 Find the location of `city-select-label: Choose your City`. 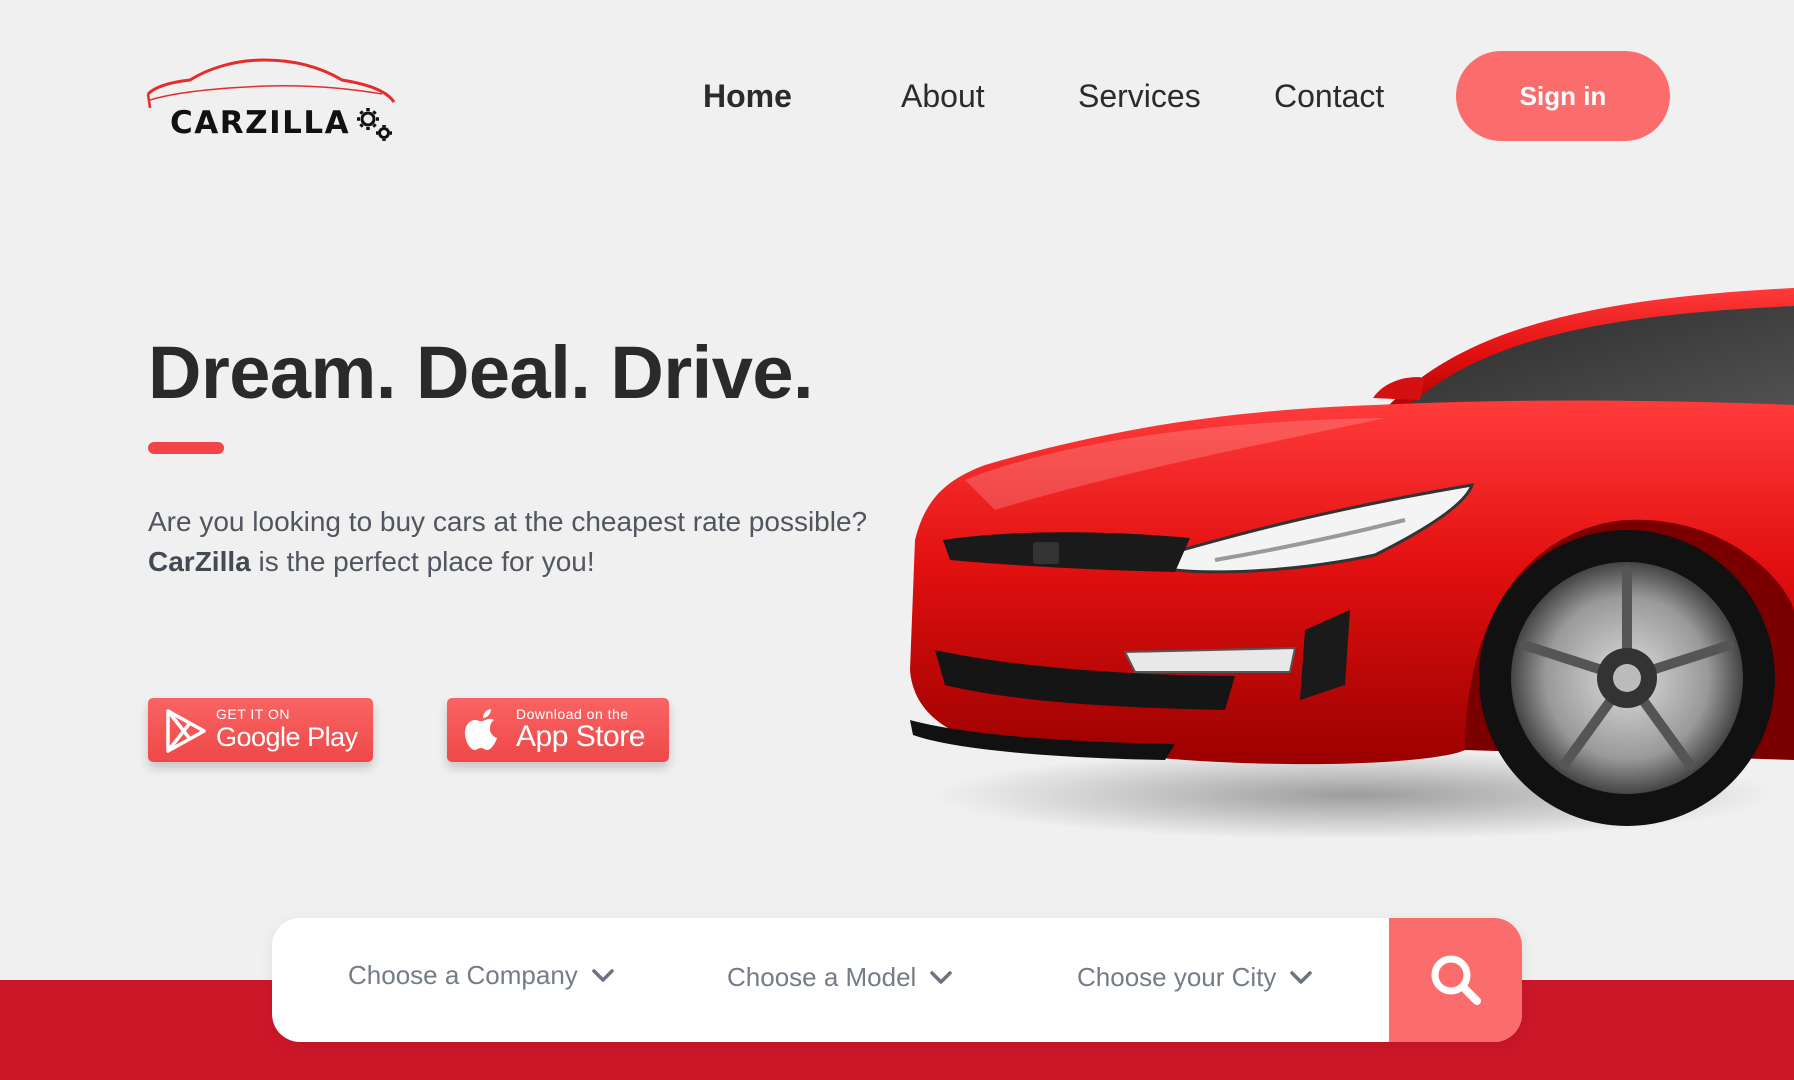

city-select-label: Choose your City is located at coordinates (1177, 977).